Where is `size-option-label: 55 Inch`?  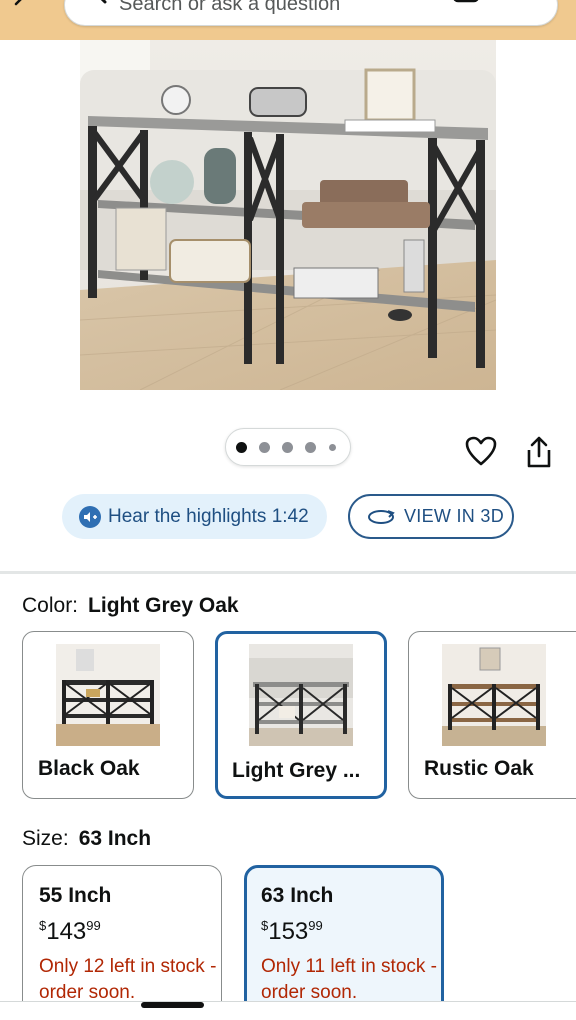
size-option-label: 55 Inch is located at coordinates (75, 895).